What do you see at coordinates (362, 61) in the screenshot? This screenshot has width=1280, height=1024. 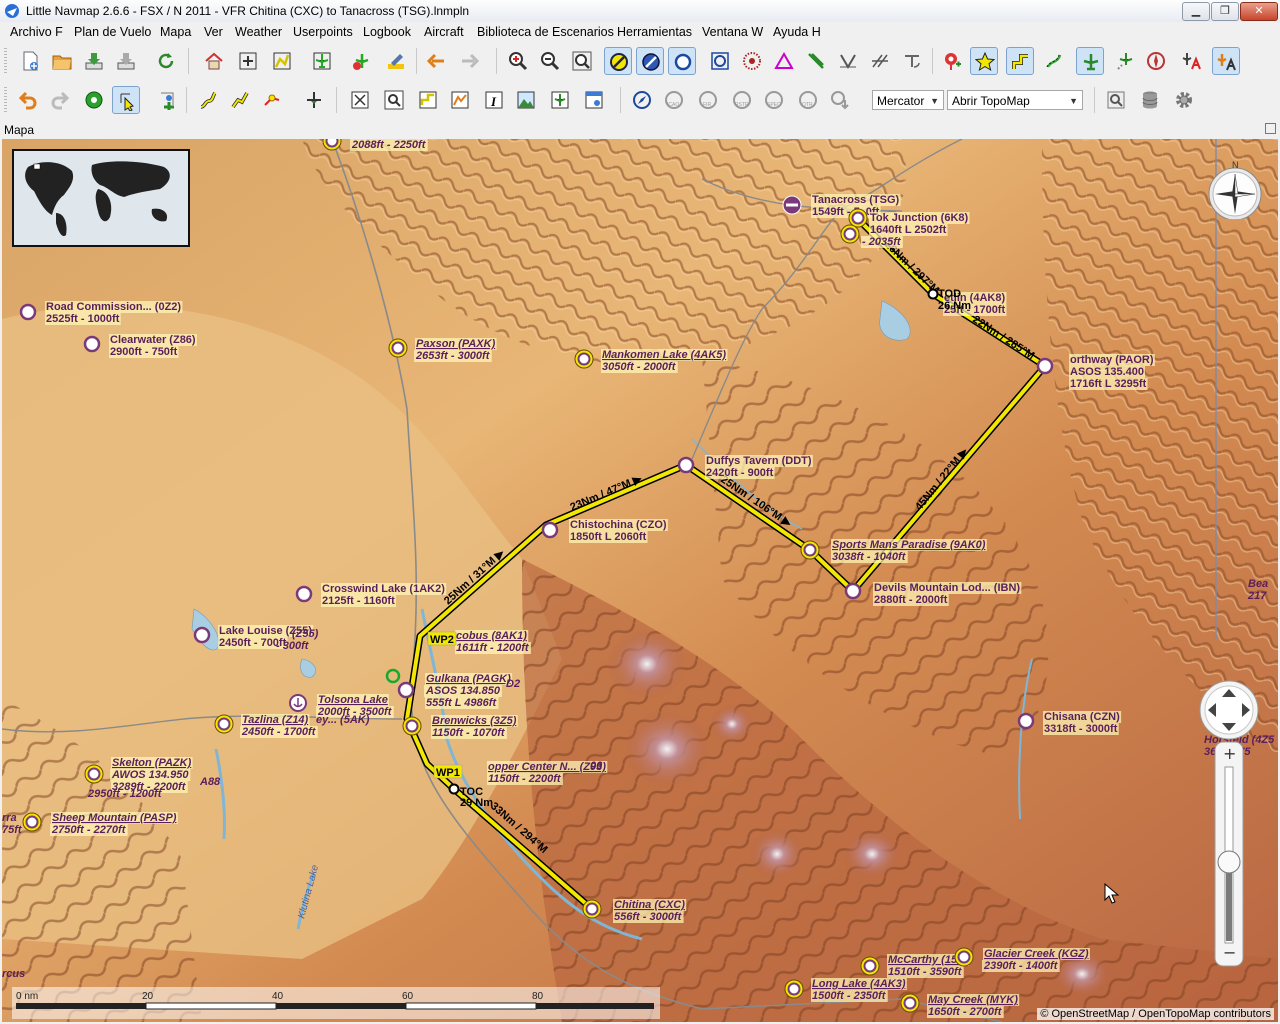 I see `clear-selection-button` at bounding box center [362, 61].